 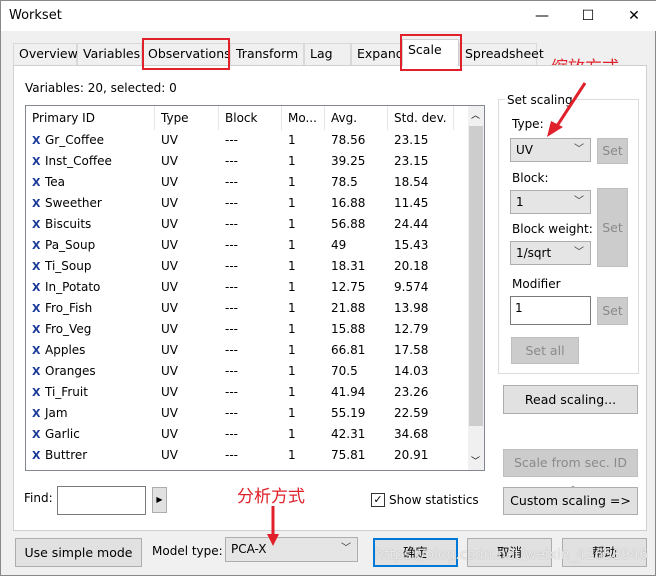 I want to click on tab-variables: Variables, so click(x=109, y=54).